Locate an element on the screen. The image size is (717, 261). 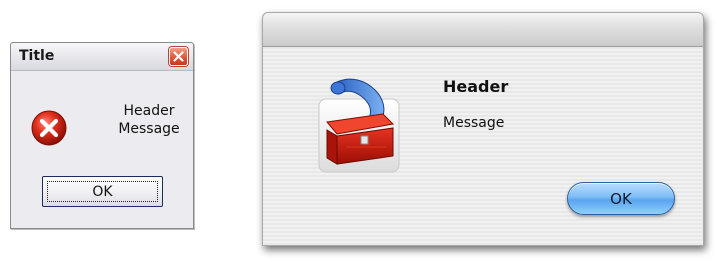
xp-ok-button: OK is located at coordinates (102, 191).